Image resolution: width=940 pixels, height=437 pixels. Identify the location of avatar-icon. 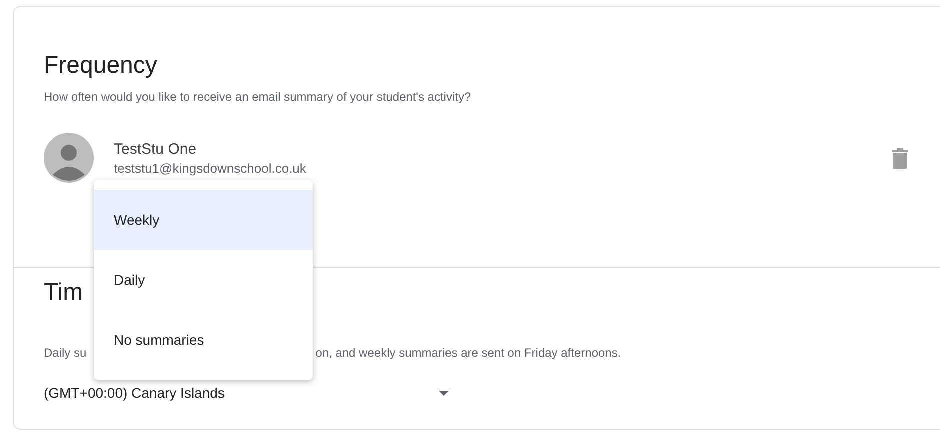
(69, 158).